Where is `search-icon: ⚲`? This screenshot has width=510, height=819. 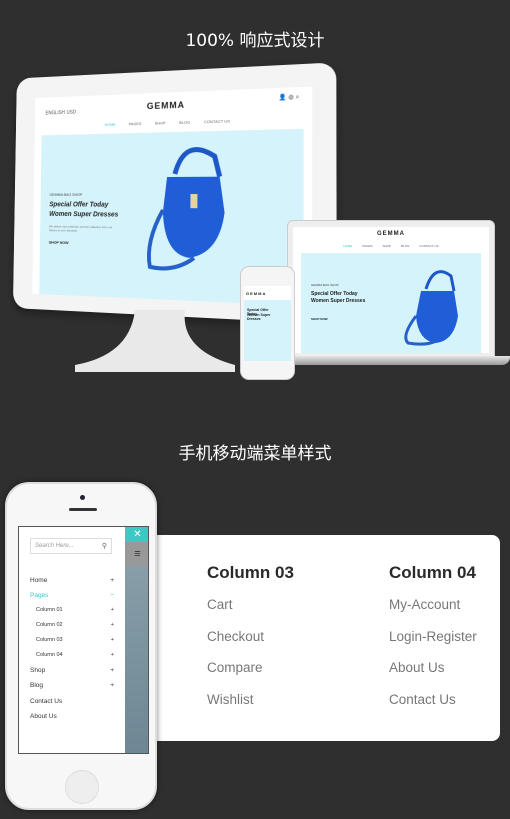
search-icon: ⚲ is located at coordinates (104, 546).